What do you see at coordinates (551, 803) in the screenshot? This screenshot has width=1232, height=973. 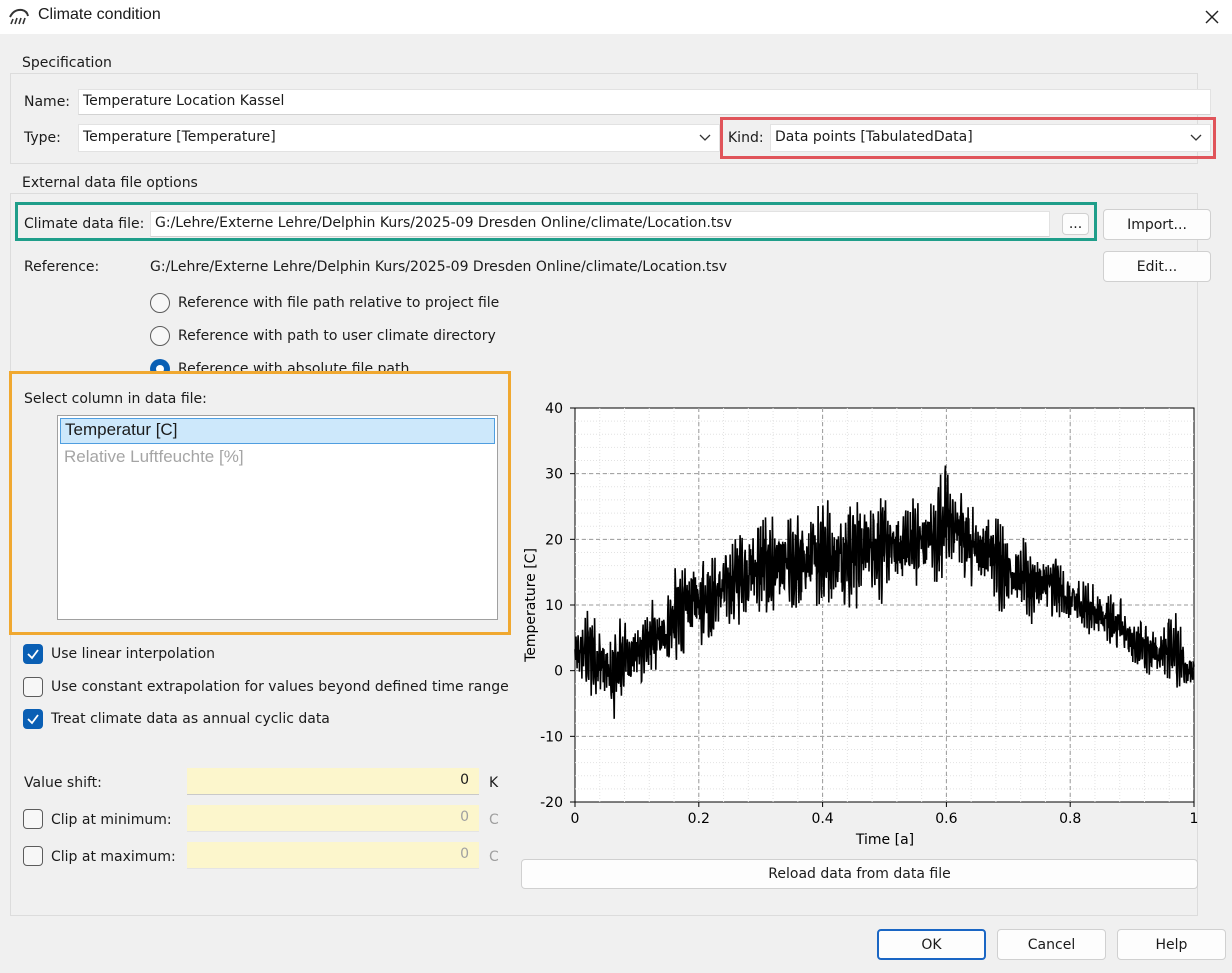 I see `y-tick-label: -20` at bounding box center [551, 803].